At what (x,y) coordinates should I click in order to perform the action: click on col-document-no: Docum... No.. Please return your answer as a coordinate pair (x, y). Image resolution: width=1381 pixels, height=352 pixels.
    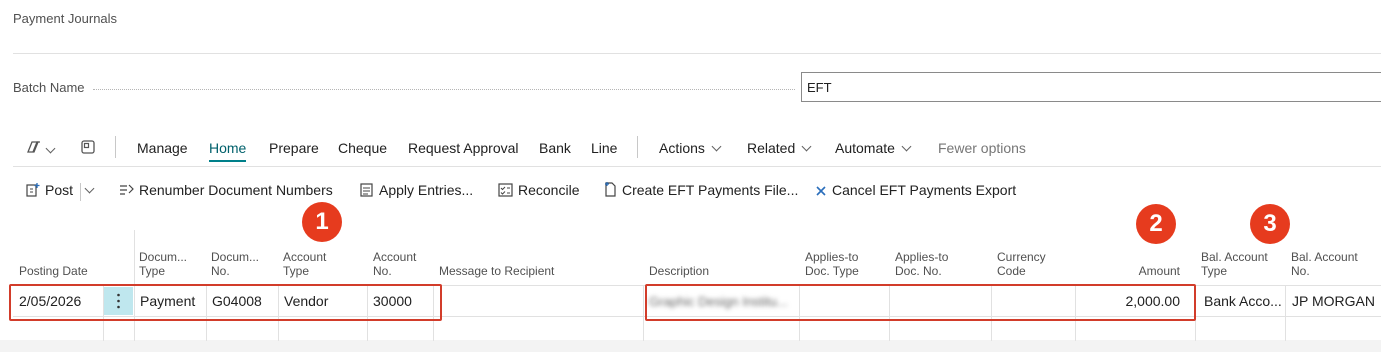
    Looking at the image, I should click on (235, 264).